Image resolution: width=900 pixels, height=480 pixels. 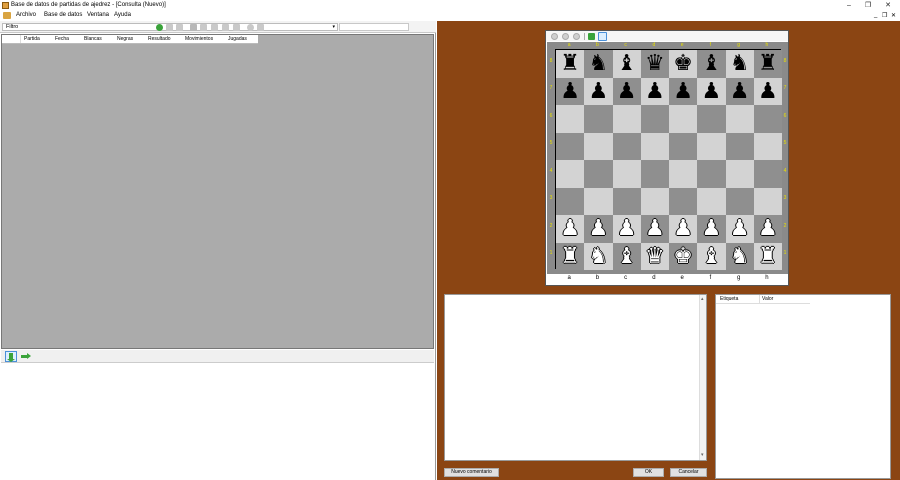 I want to click on new-comment-button: Nuevo comentario, so click(x=471, y=472).